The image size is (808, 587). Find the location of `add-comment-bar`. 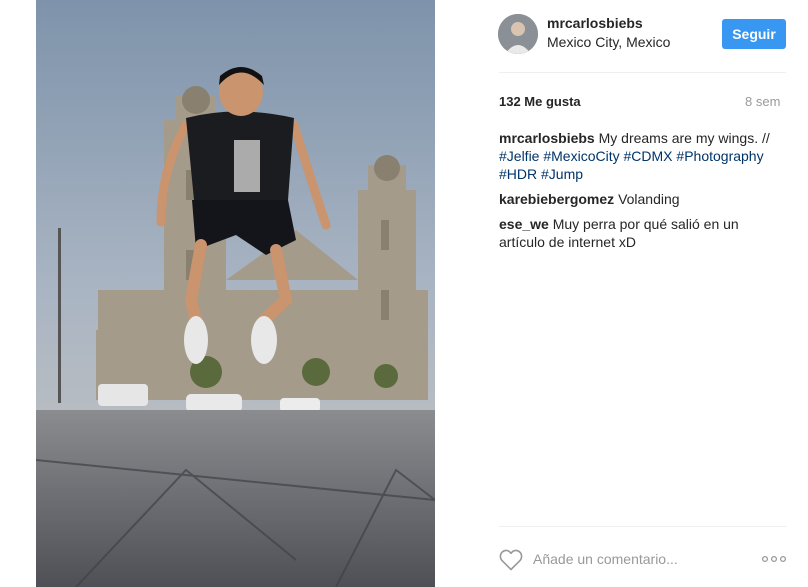

add-comment-bar is located at coordinates (644, 560).